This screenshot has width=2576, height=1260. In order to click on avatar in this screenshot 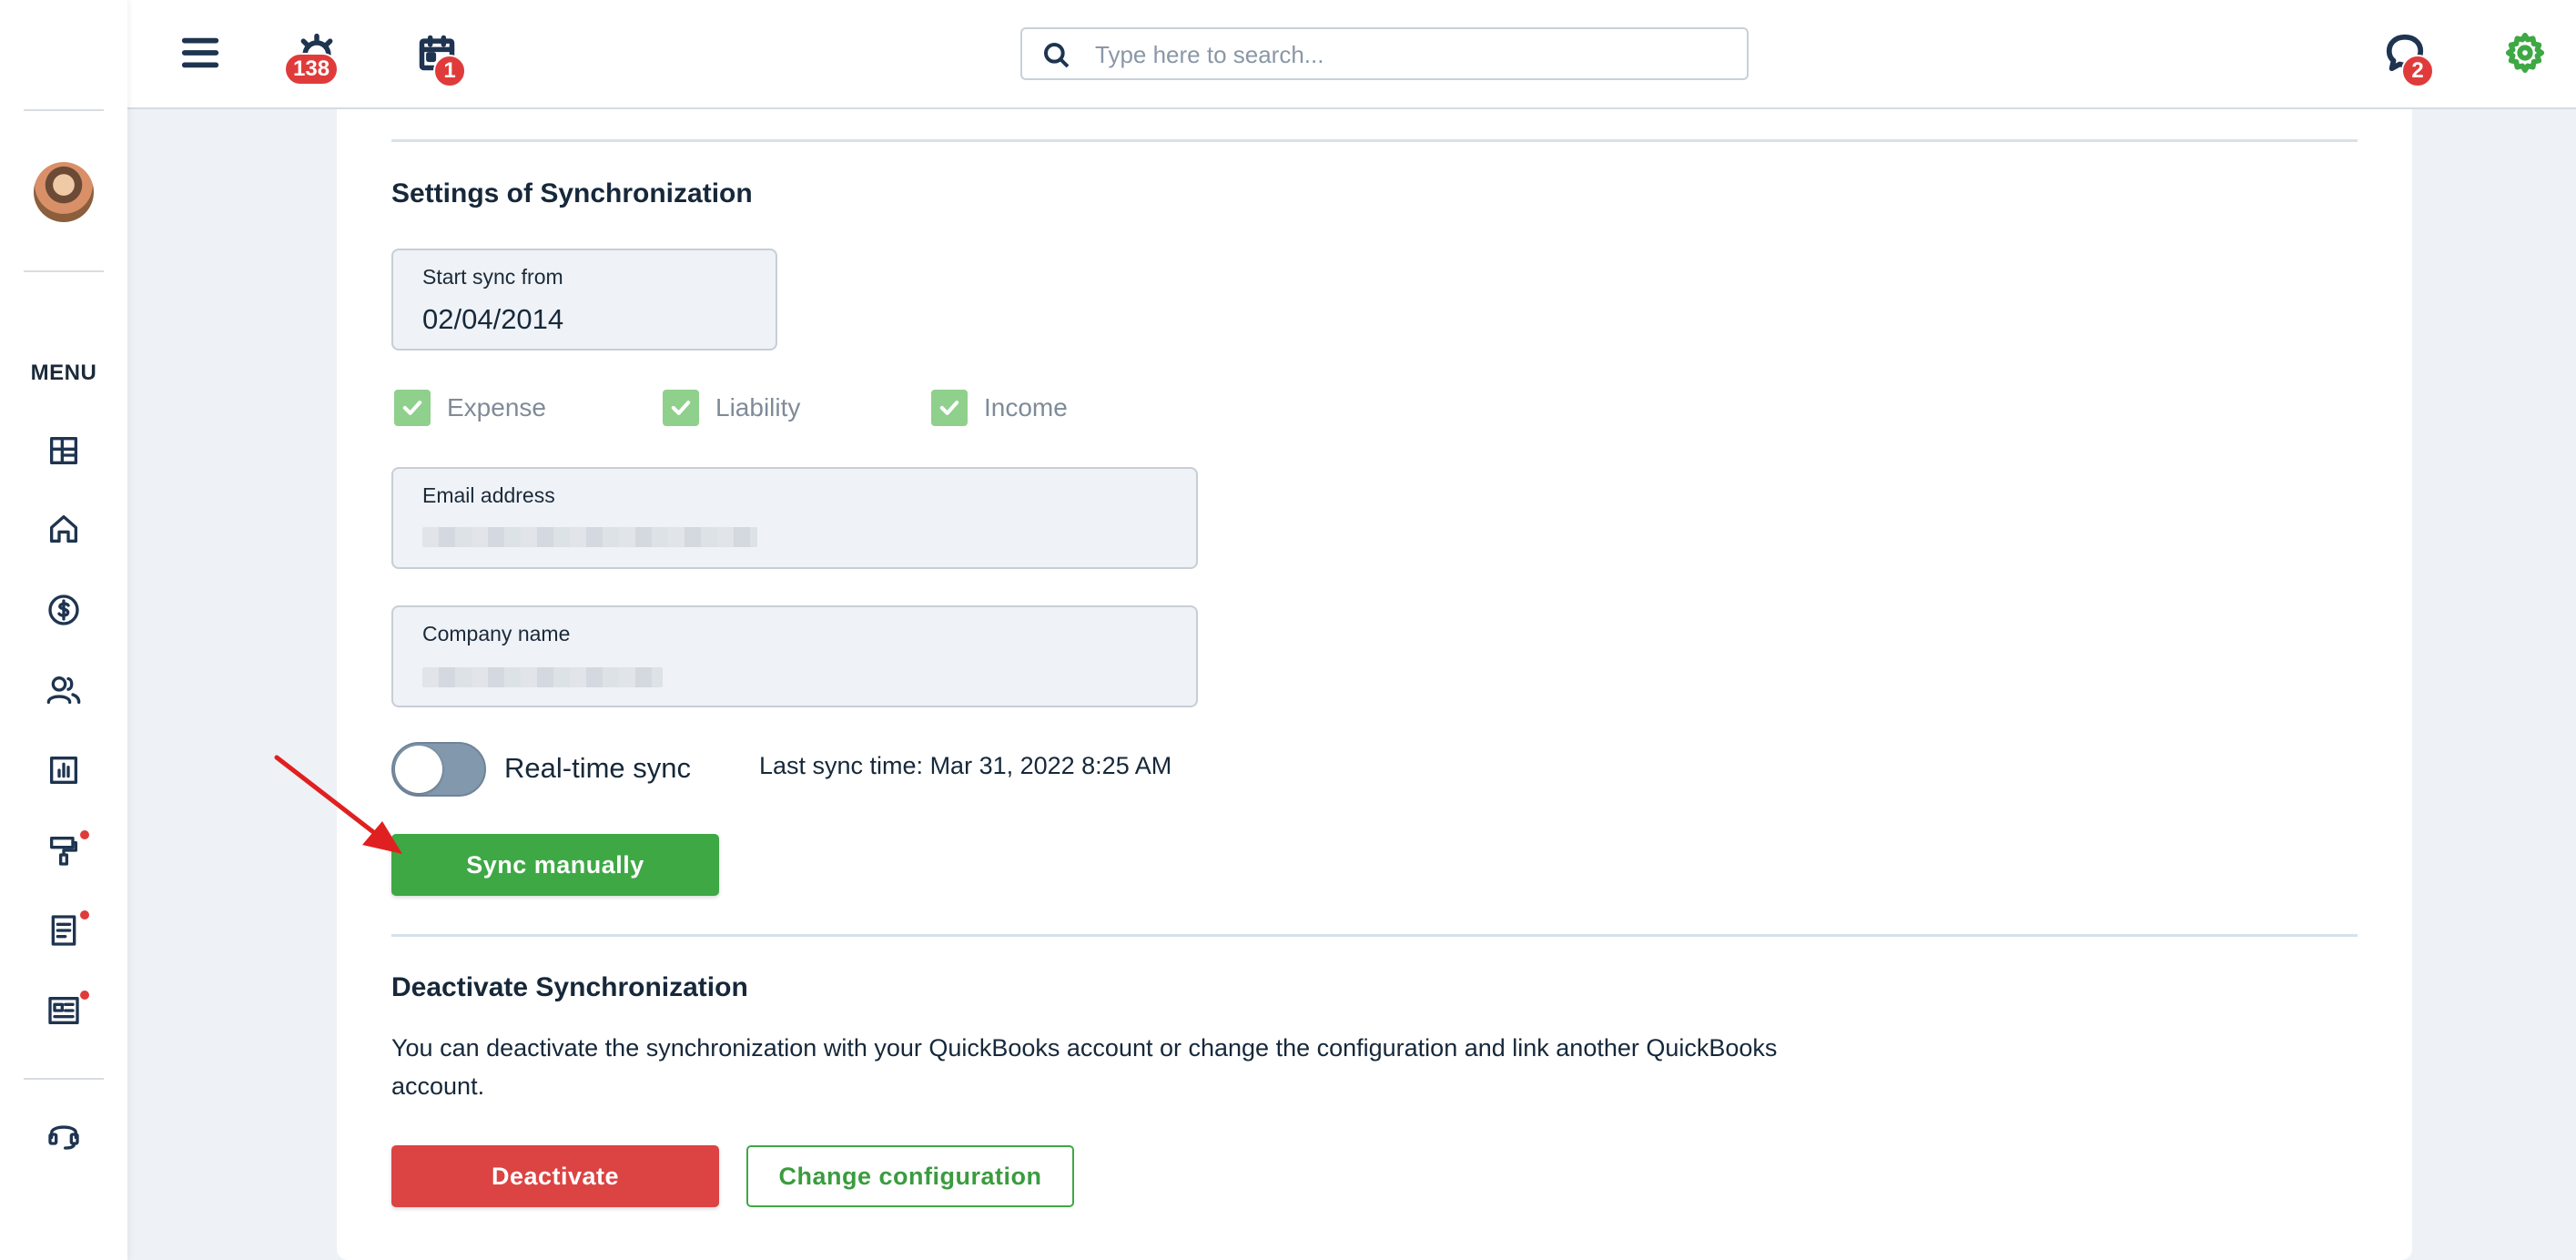, I will do `click(64, 192)`.